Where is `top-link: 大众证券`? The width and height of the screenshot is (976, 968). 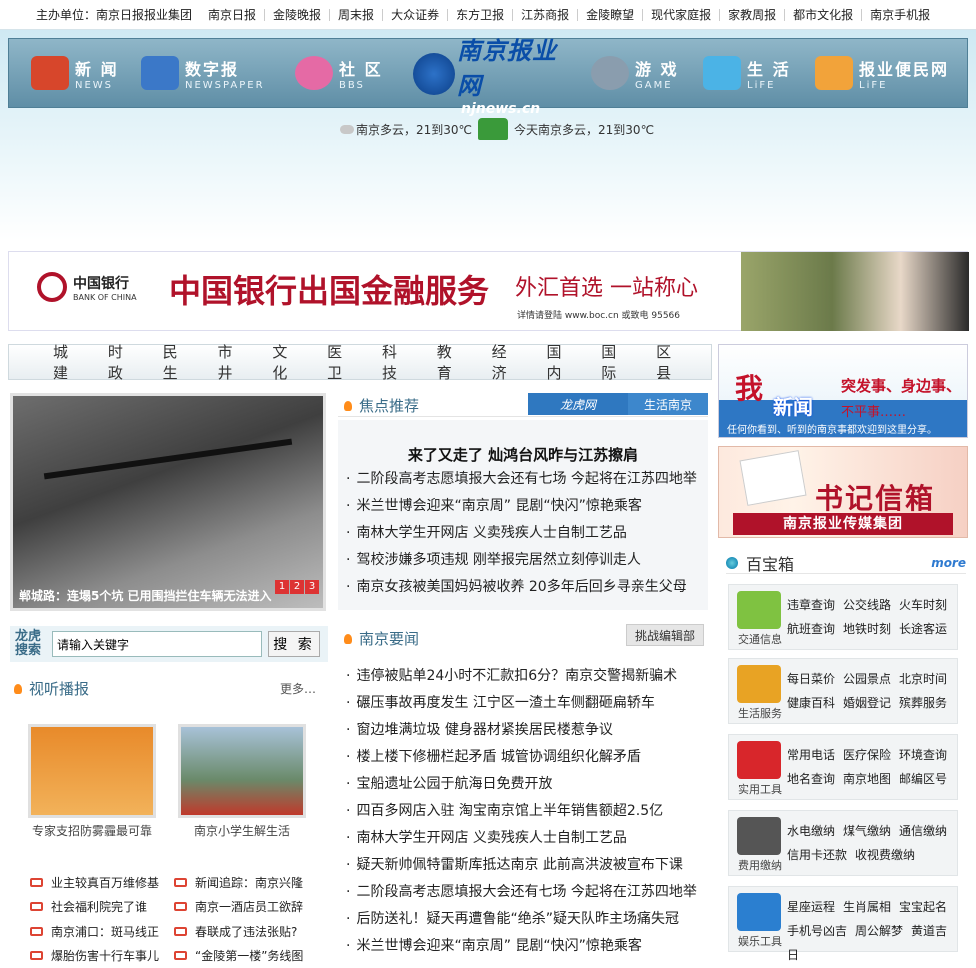 top-link: 大众证券 is located at coordinates (414, 15).